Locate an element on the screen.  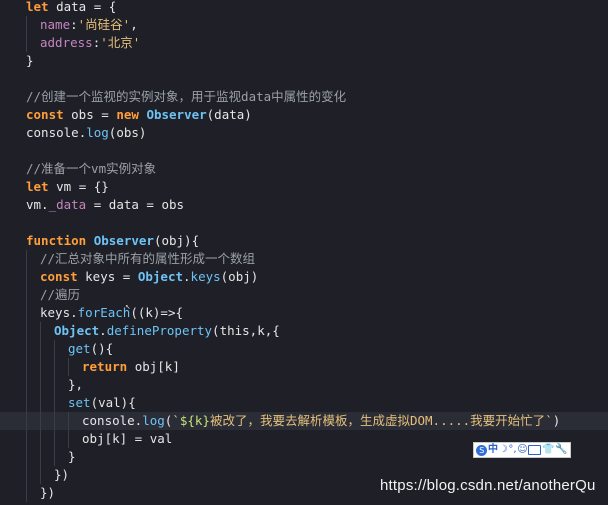
ime-toolbar: S 中 ☽ °, ☺ 👕 🔧 is located at coordinates (522, 450).